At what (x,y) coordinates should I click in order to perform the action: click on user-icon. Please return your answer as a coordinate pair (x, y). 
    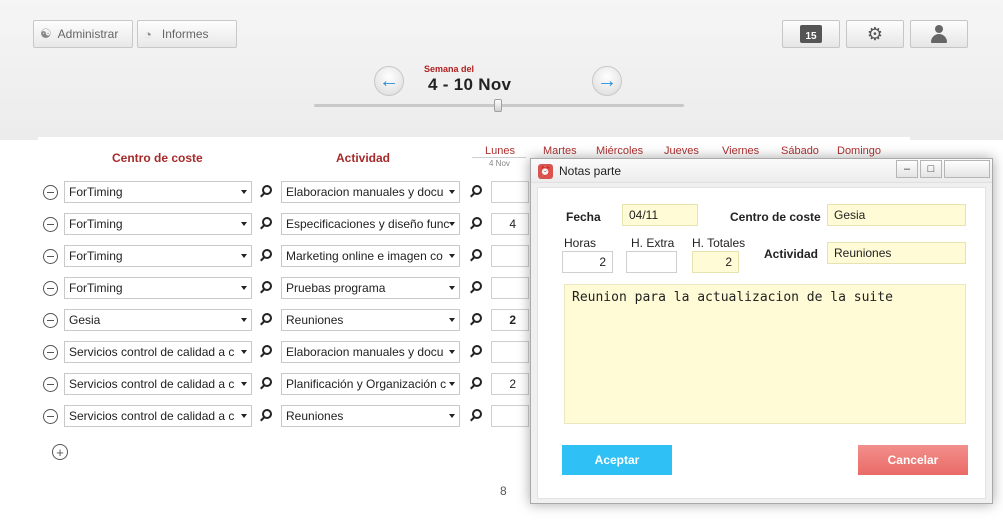
    Looking at the image, I should click on (939, 34).